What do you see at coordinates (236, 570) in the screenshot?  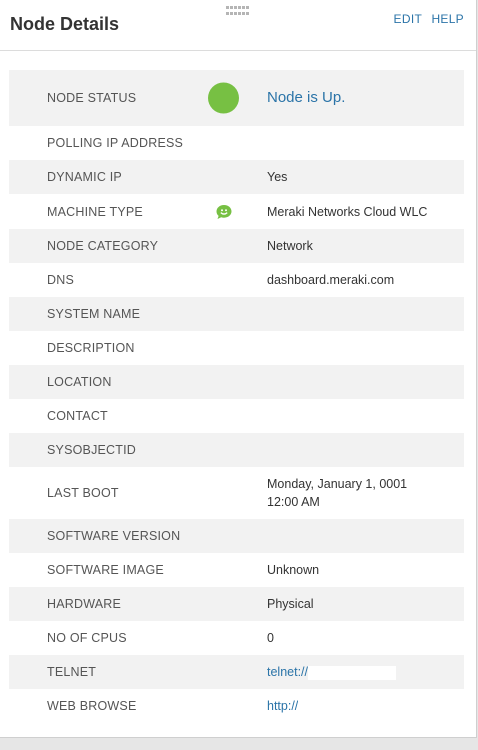 I see `row-software-image: SOFTWARE IMAGE Unknown` at bounding box center [236, 570].